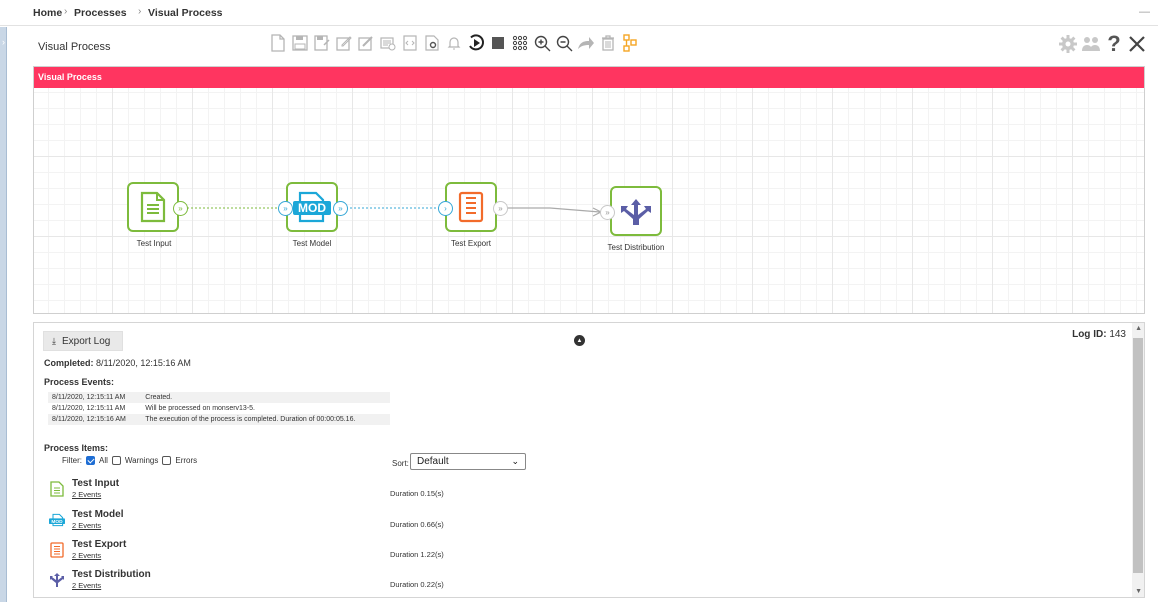 The height and width of the screenshot is (602, 1158). I want to click on breadcrumb-processes: Processes, so click(100, 13).